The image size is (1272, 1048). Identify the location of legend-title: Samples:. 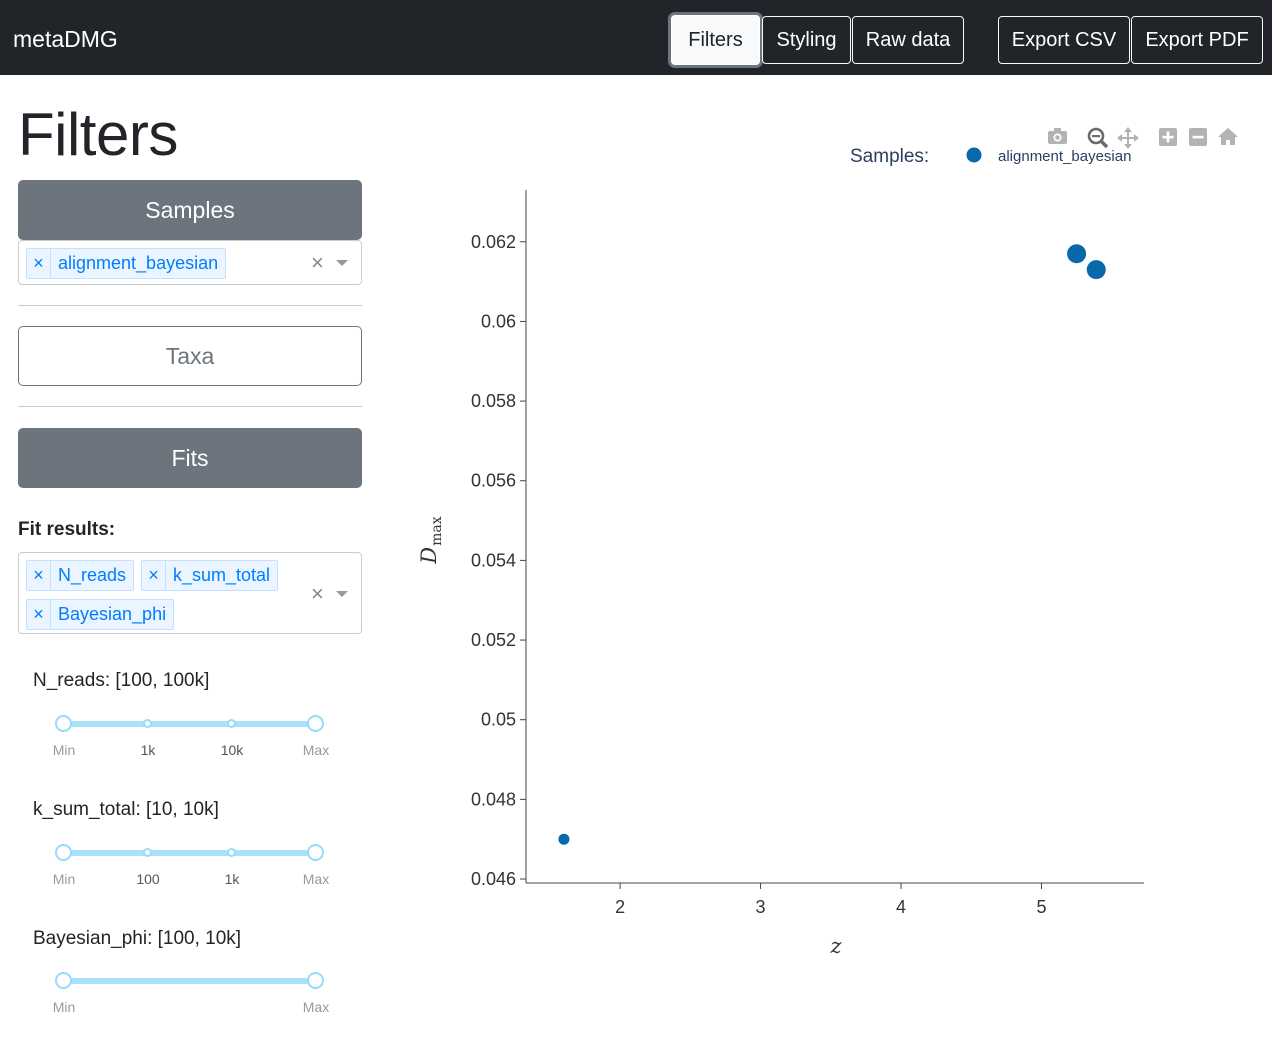
(889, 156).